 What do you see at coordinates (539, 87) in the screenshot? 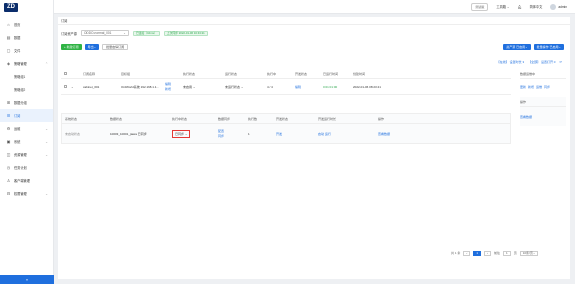
I see `ops-link: 运维` at bounding box center [539, 87].